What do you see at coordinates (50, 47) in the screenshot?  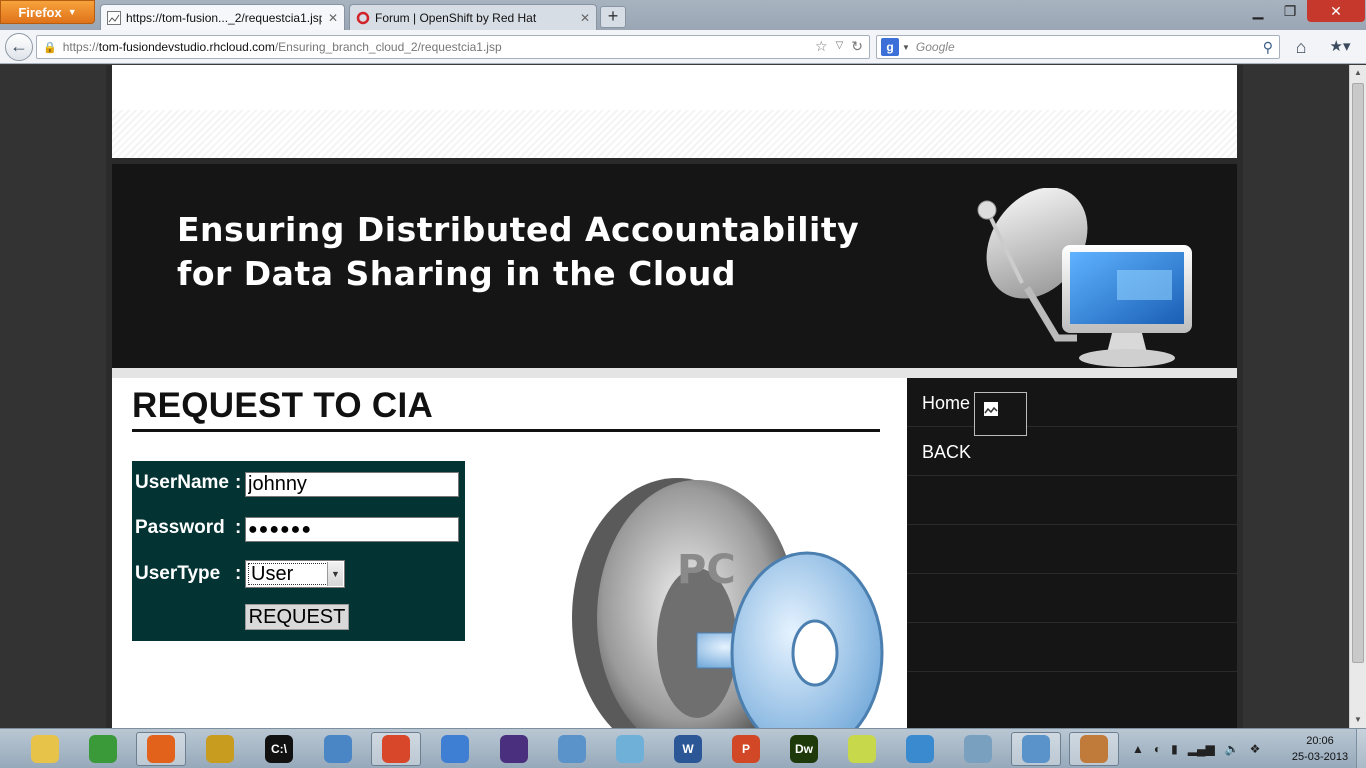 I see `lock-icon: 🔒` at bounding box center [50, 47].